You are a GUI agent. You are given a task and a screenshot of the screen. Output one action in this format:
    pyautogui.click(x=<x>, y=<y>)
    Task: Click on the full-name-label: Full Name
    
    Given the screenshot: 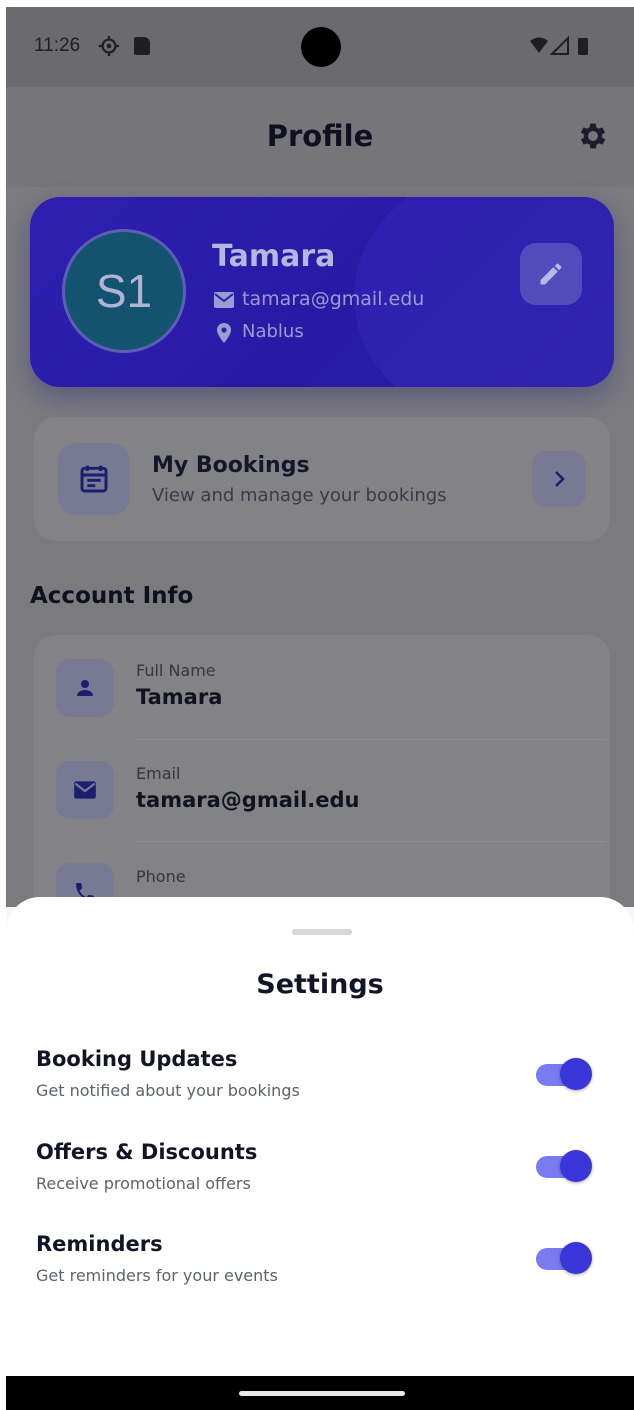 What is the action you would take?
    pyautogui.click(x=176, y=670)
    